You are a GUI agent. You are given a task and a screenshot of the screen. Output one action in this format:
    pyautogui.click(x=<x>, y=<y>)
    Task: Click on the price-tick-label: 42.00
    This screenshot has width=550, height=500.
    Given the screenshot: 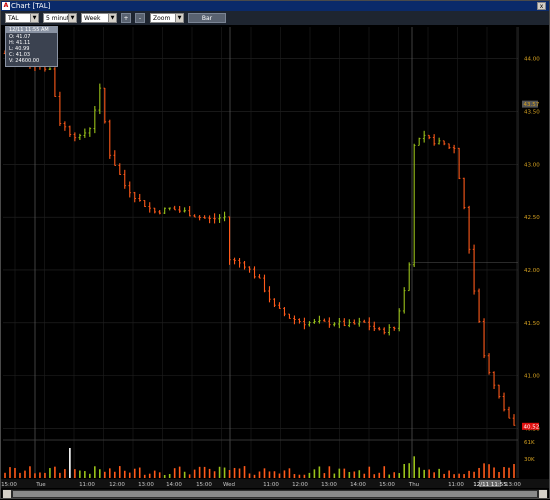 What is the action you would take?
    pyautogui.click(x=532, y=271)
    